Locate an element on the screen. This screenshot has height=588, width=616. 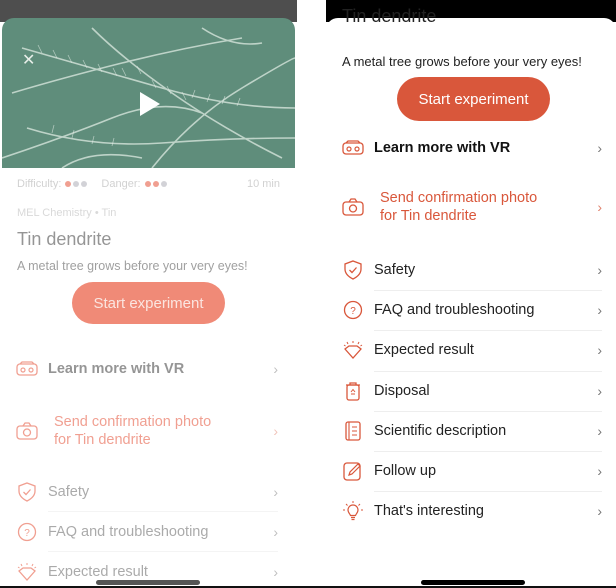
menu-item-label: Disposal is located at coordinates (402, 390).